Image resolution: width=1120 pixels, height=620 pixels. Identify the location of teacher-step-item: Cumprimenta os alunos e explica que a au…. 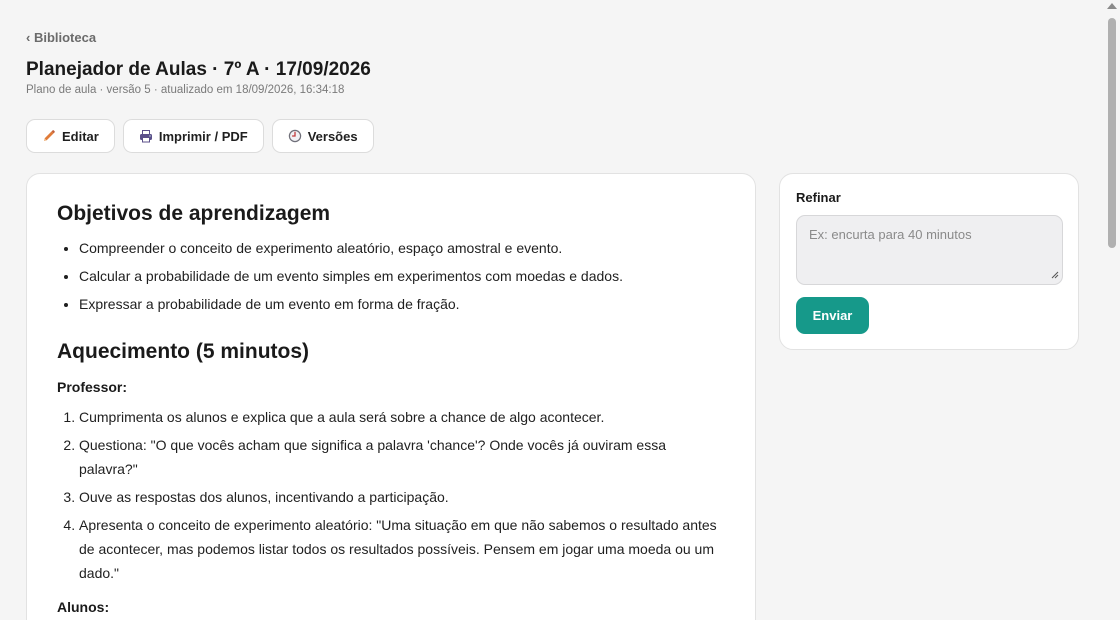
(402, 417).